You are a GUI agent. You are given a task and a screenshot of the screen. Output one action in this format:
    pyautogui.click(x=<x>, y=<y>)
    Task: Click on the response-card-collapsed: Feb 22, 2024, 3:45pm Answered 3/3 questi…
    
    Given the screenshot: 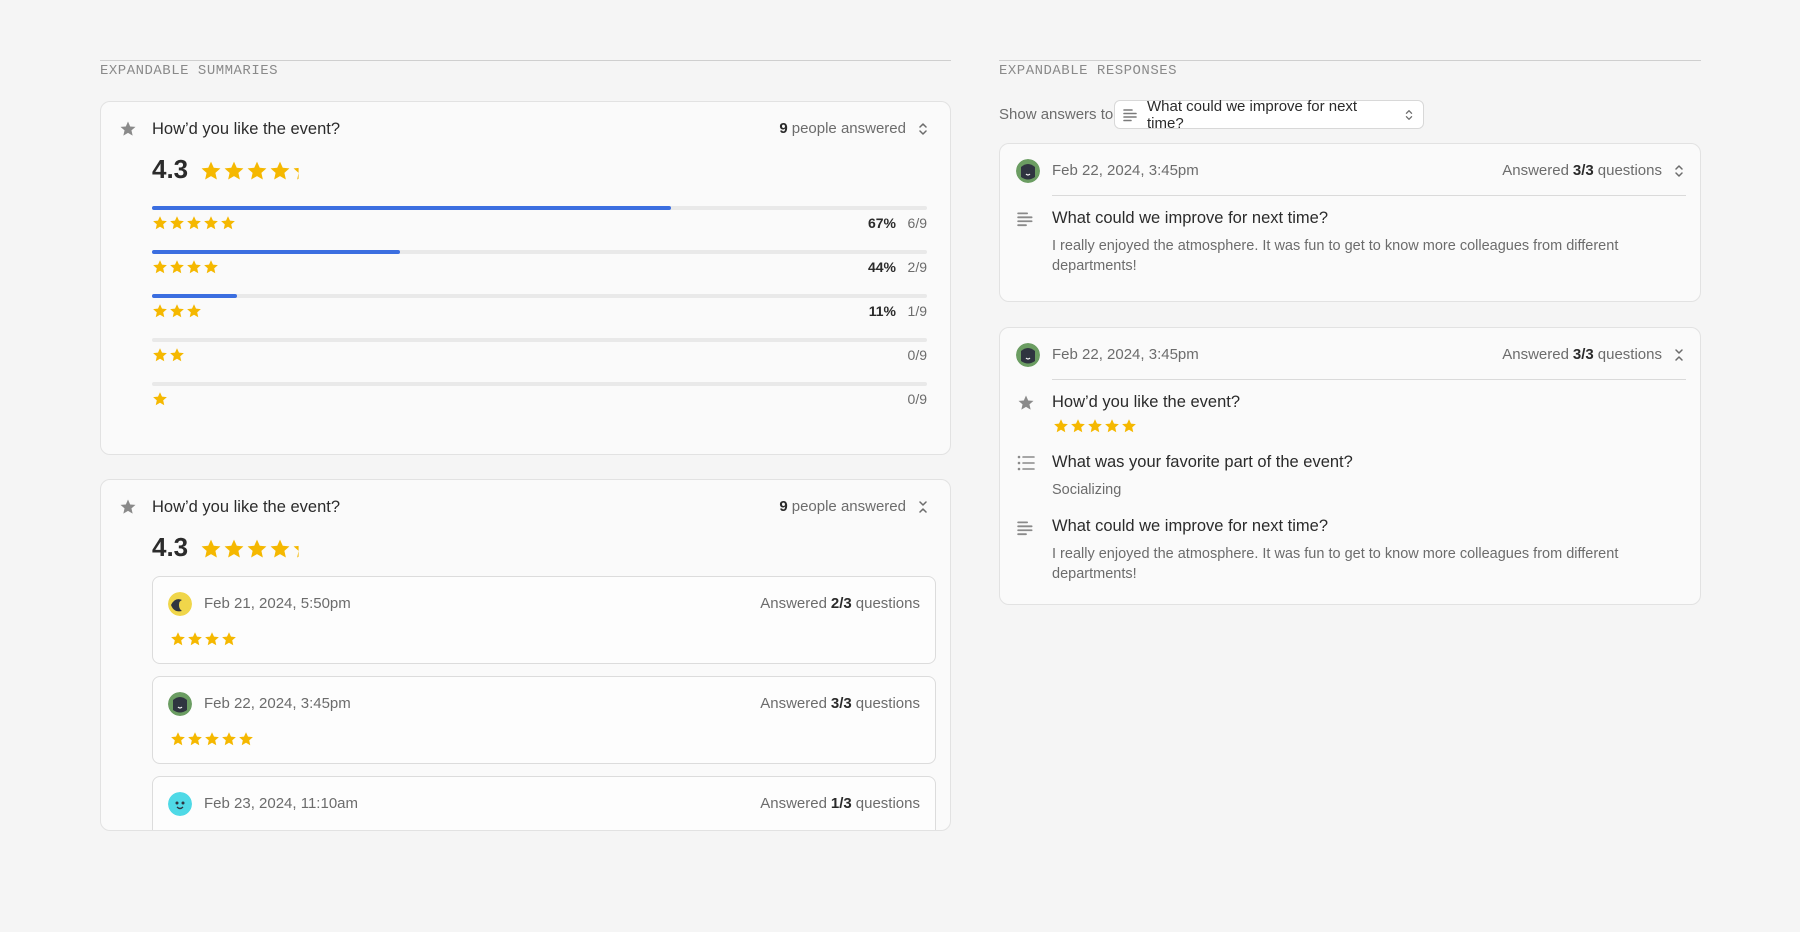 What is the action you would take?
    pyautogui.click(x=1350, y=222)
    